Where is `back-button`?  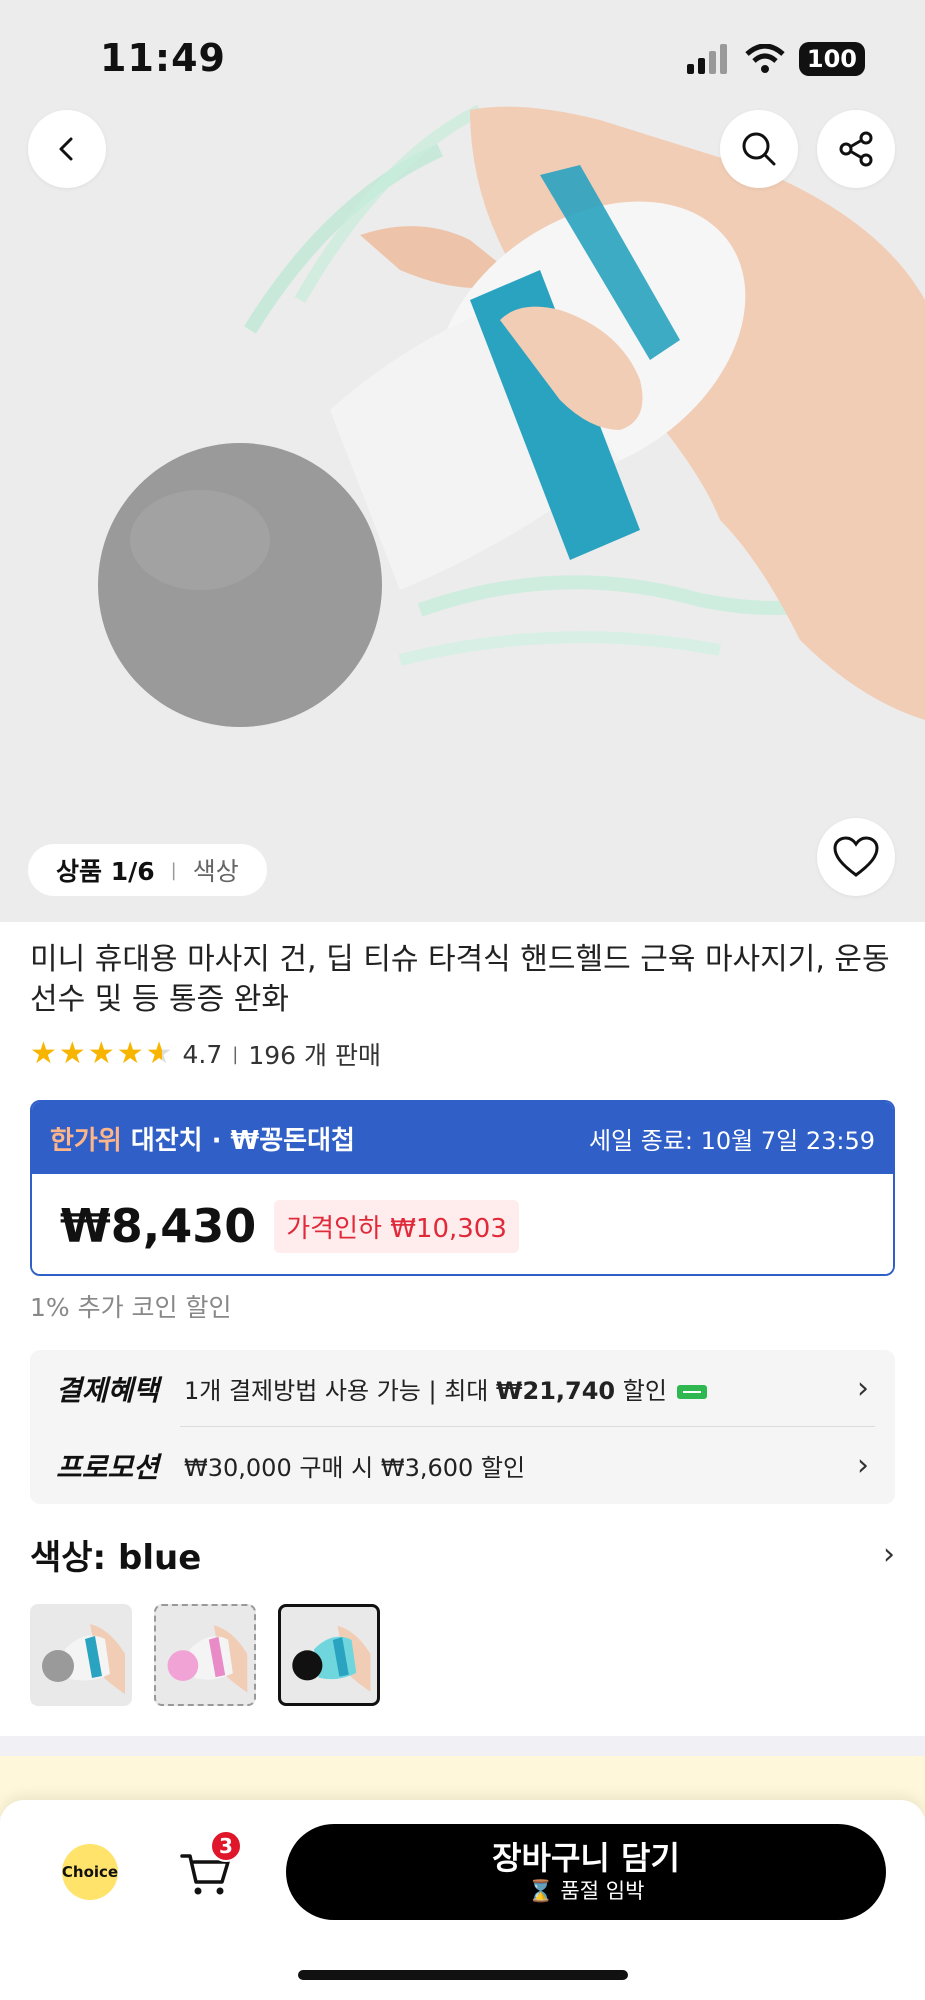
back-button is located at coordinates (67, 149).